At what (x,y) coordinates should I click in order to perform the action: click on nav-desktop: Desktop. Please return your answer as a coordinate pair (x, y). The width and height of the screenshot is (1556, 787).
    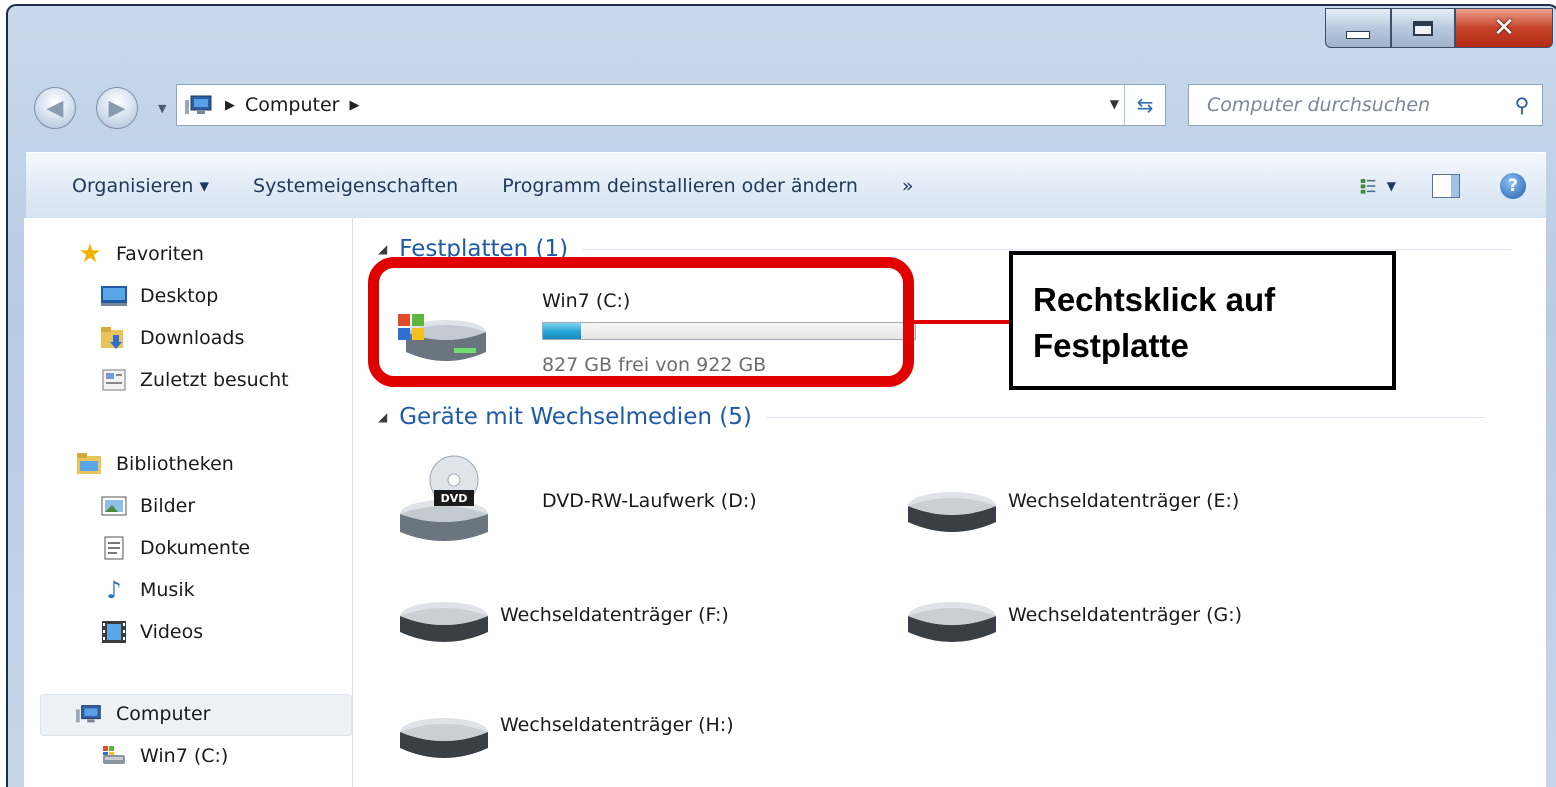
    Looking at the image, I should click on (159, 296).